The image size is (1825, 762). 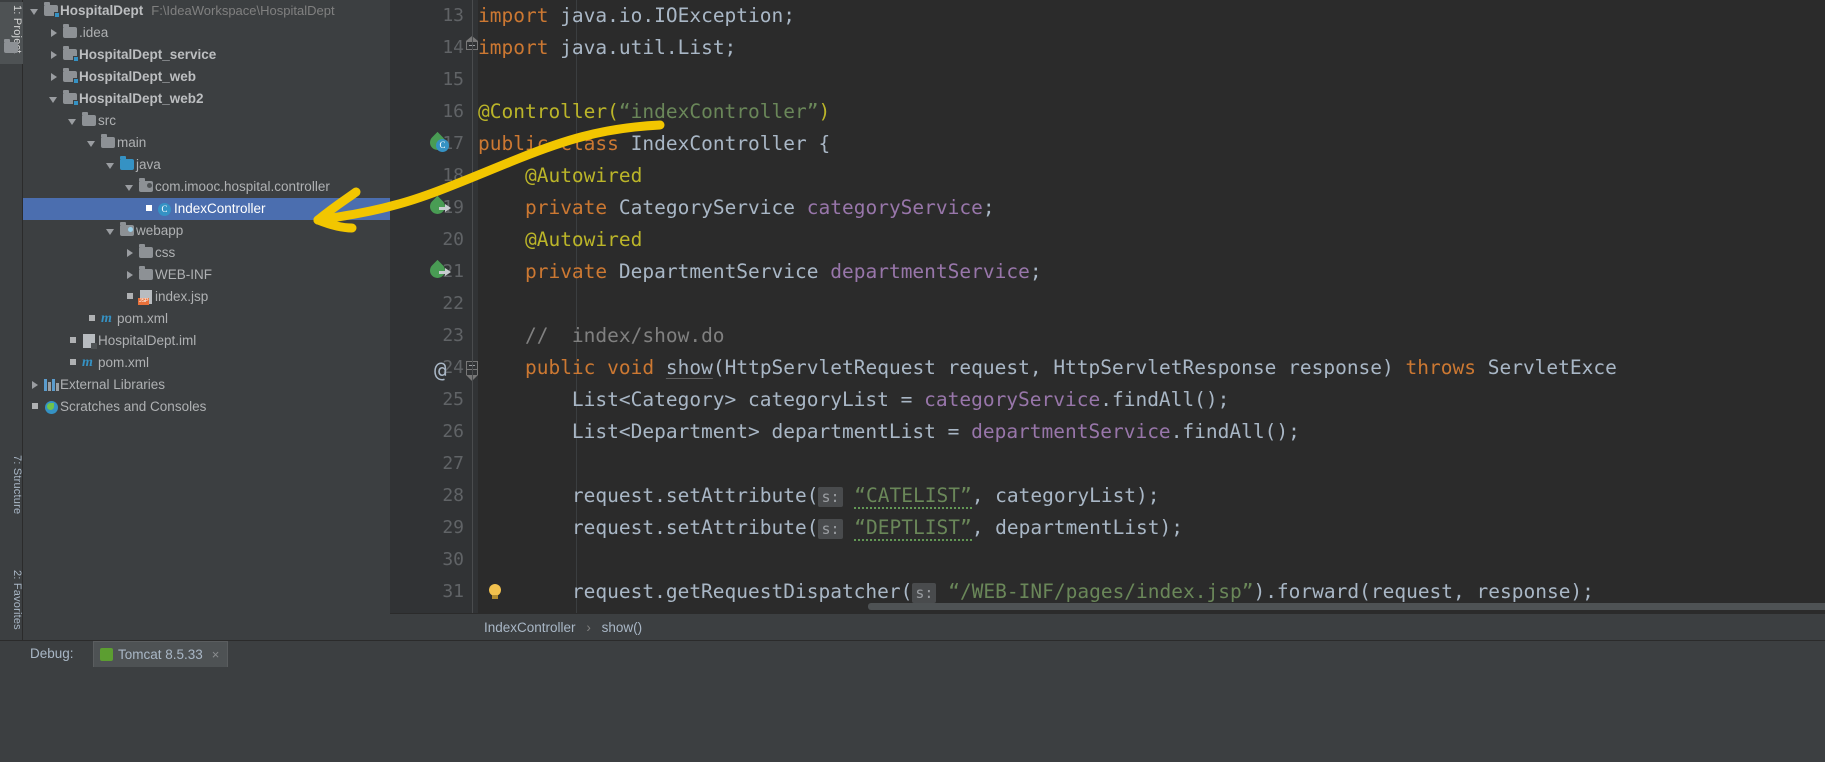 I want to click on tree-row-hospitaldept-iml: HospitalDept.iml, so click(x=206, y=341).